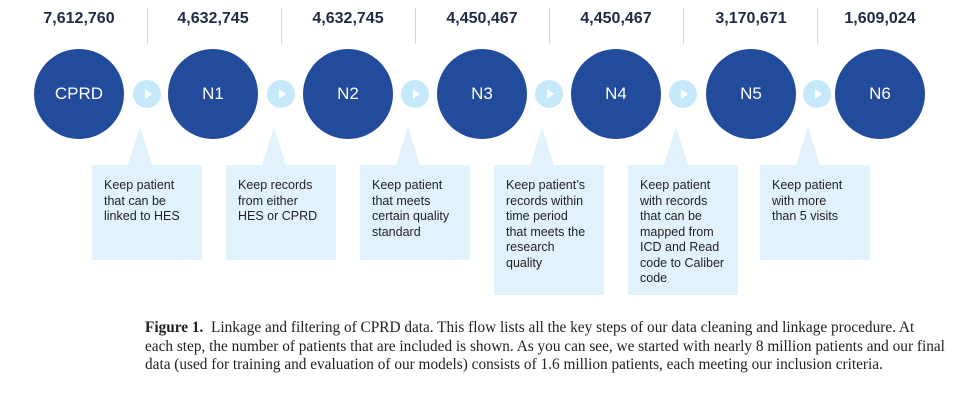  Describe the element at coordinates (348, 18) in the screenshot. I see `count-n2: 4,632,745` at that location.